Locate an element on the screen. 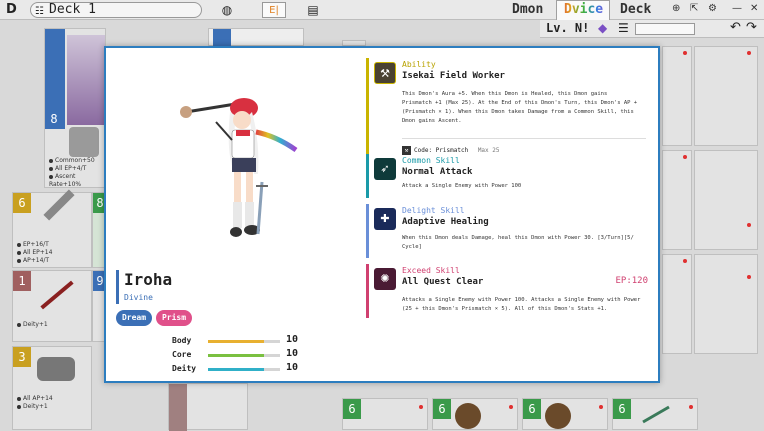  skill-type: Ability is located at coordinates (419, 64).